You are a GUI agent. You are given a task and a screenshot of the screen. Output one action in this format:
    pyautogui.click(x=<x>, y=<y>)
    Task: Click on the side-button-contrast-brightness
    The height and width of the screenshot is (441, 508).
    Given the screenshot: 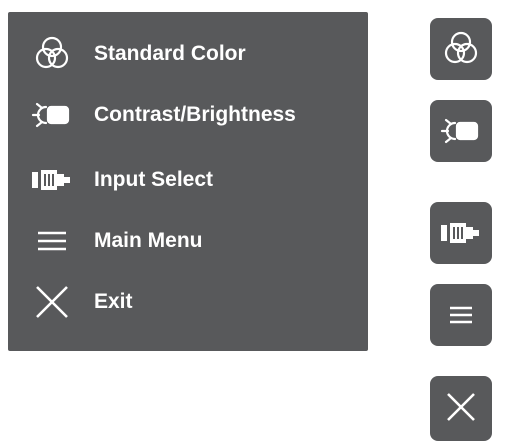 What is the action you would take?
    pyautogui.click(x=461, y=131)
    